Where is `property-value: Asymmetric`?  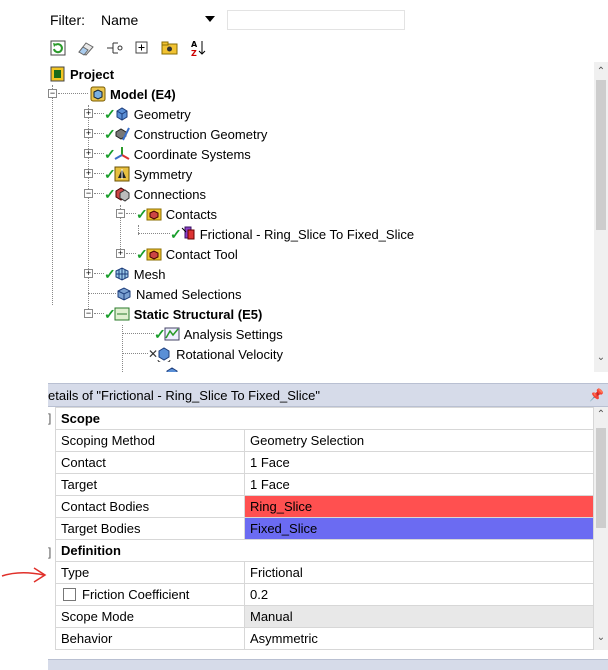
property-value: Asymmetric is located at coordinates (419, 638).